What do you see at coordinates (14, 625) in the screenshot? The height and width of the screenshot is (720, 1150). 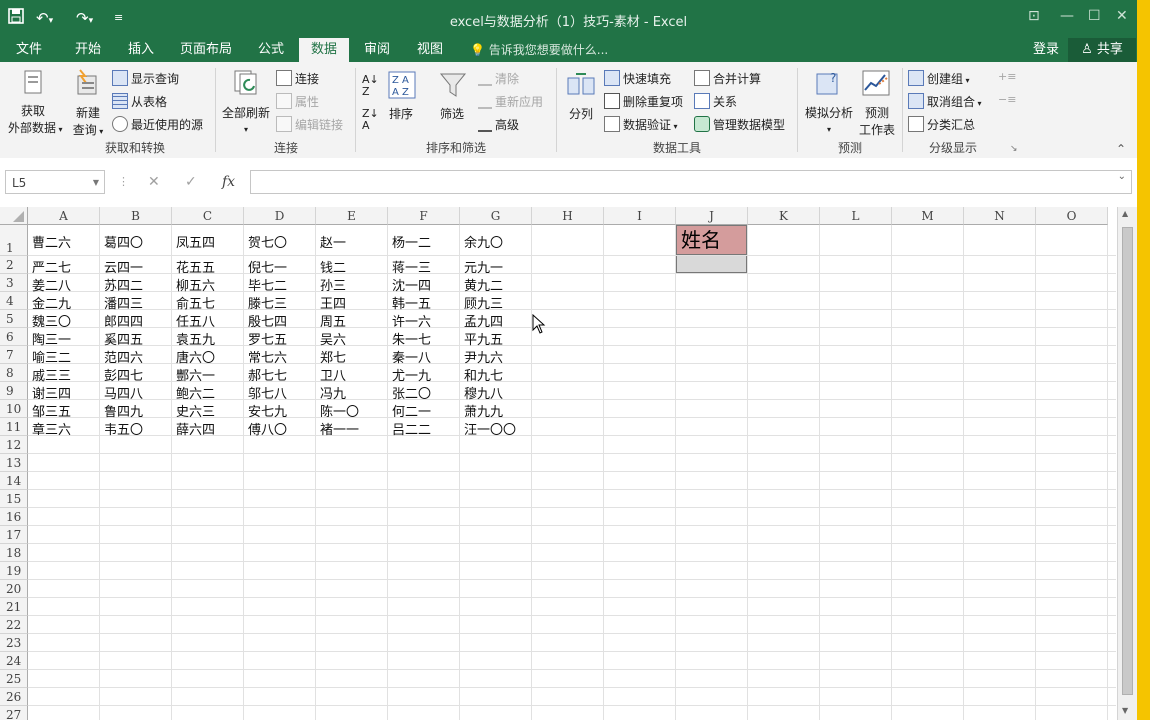 I see `row-header: 22` at bounding box center [14, 625].